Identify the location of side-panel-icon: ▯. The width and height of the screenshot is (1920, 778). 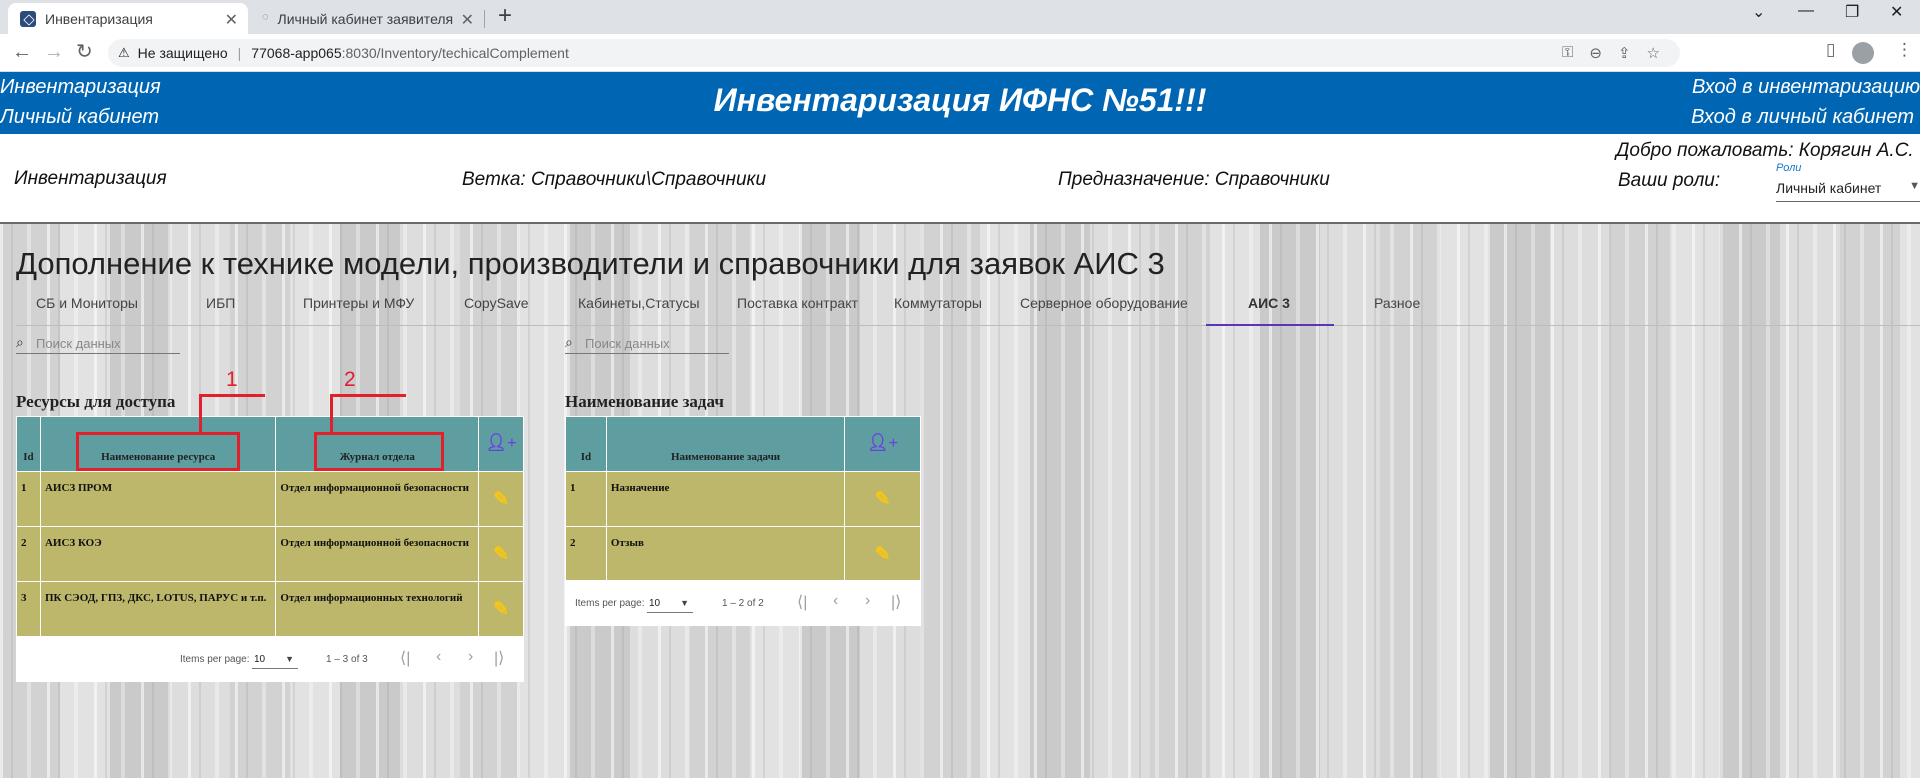
(1830, 50).